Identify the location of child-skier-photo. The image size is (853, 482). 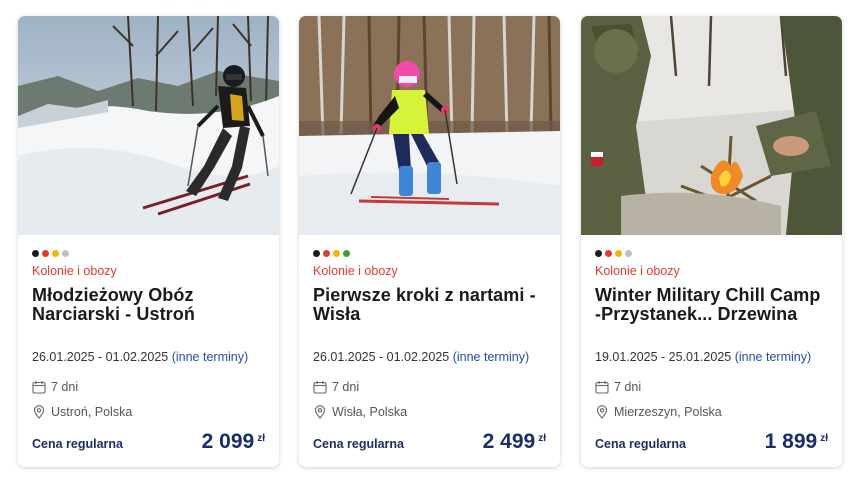
(429, 125).